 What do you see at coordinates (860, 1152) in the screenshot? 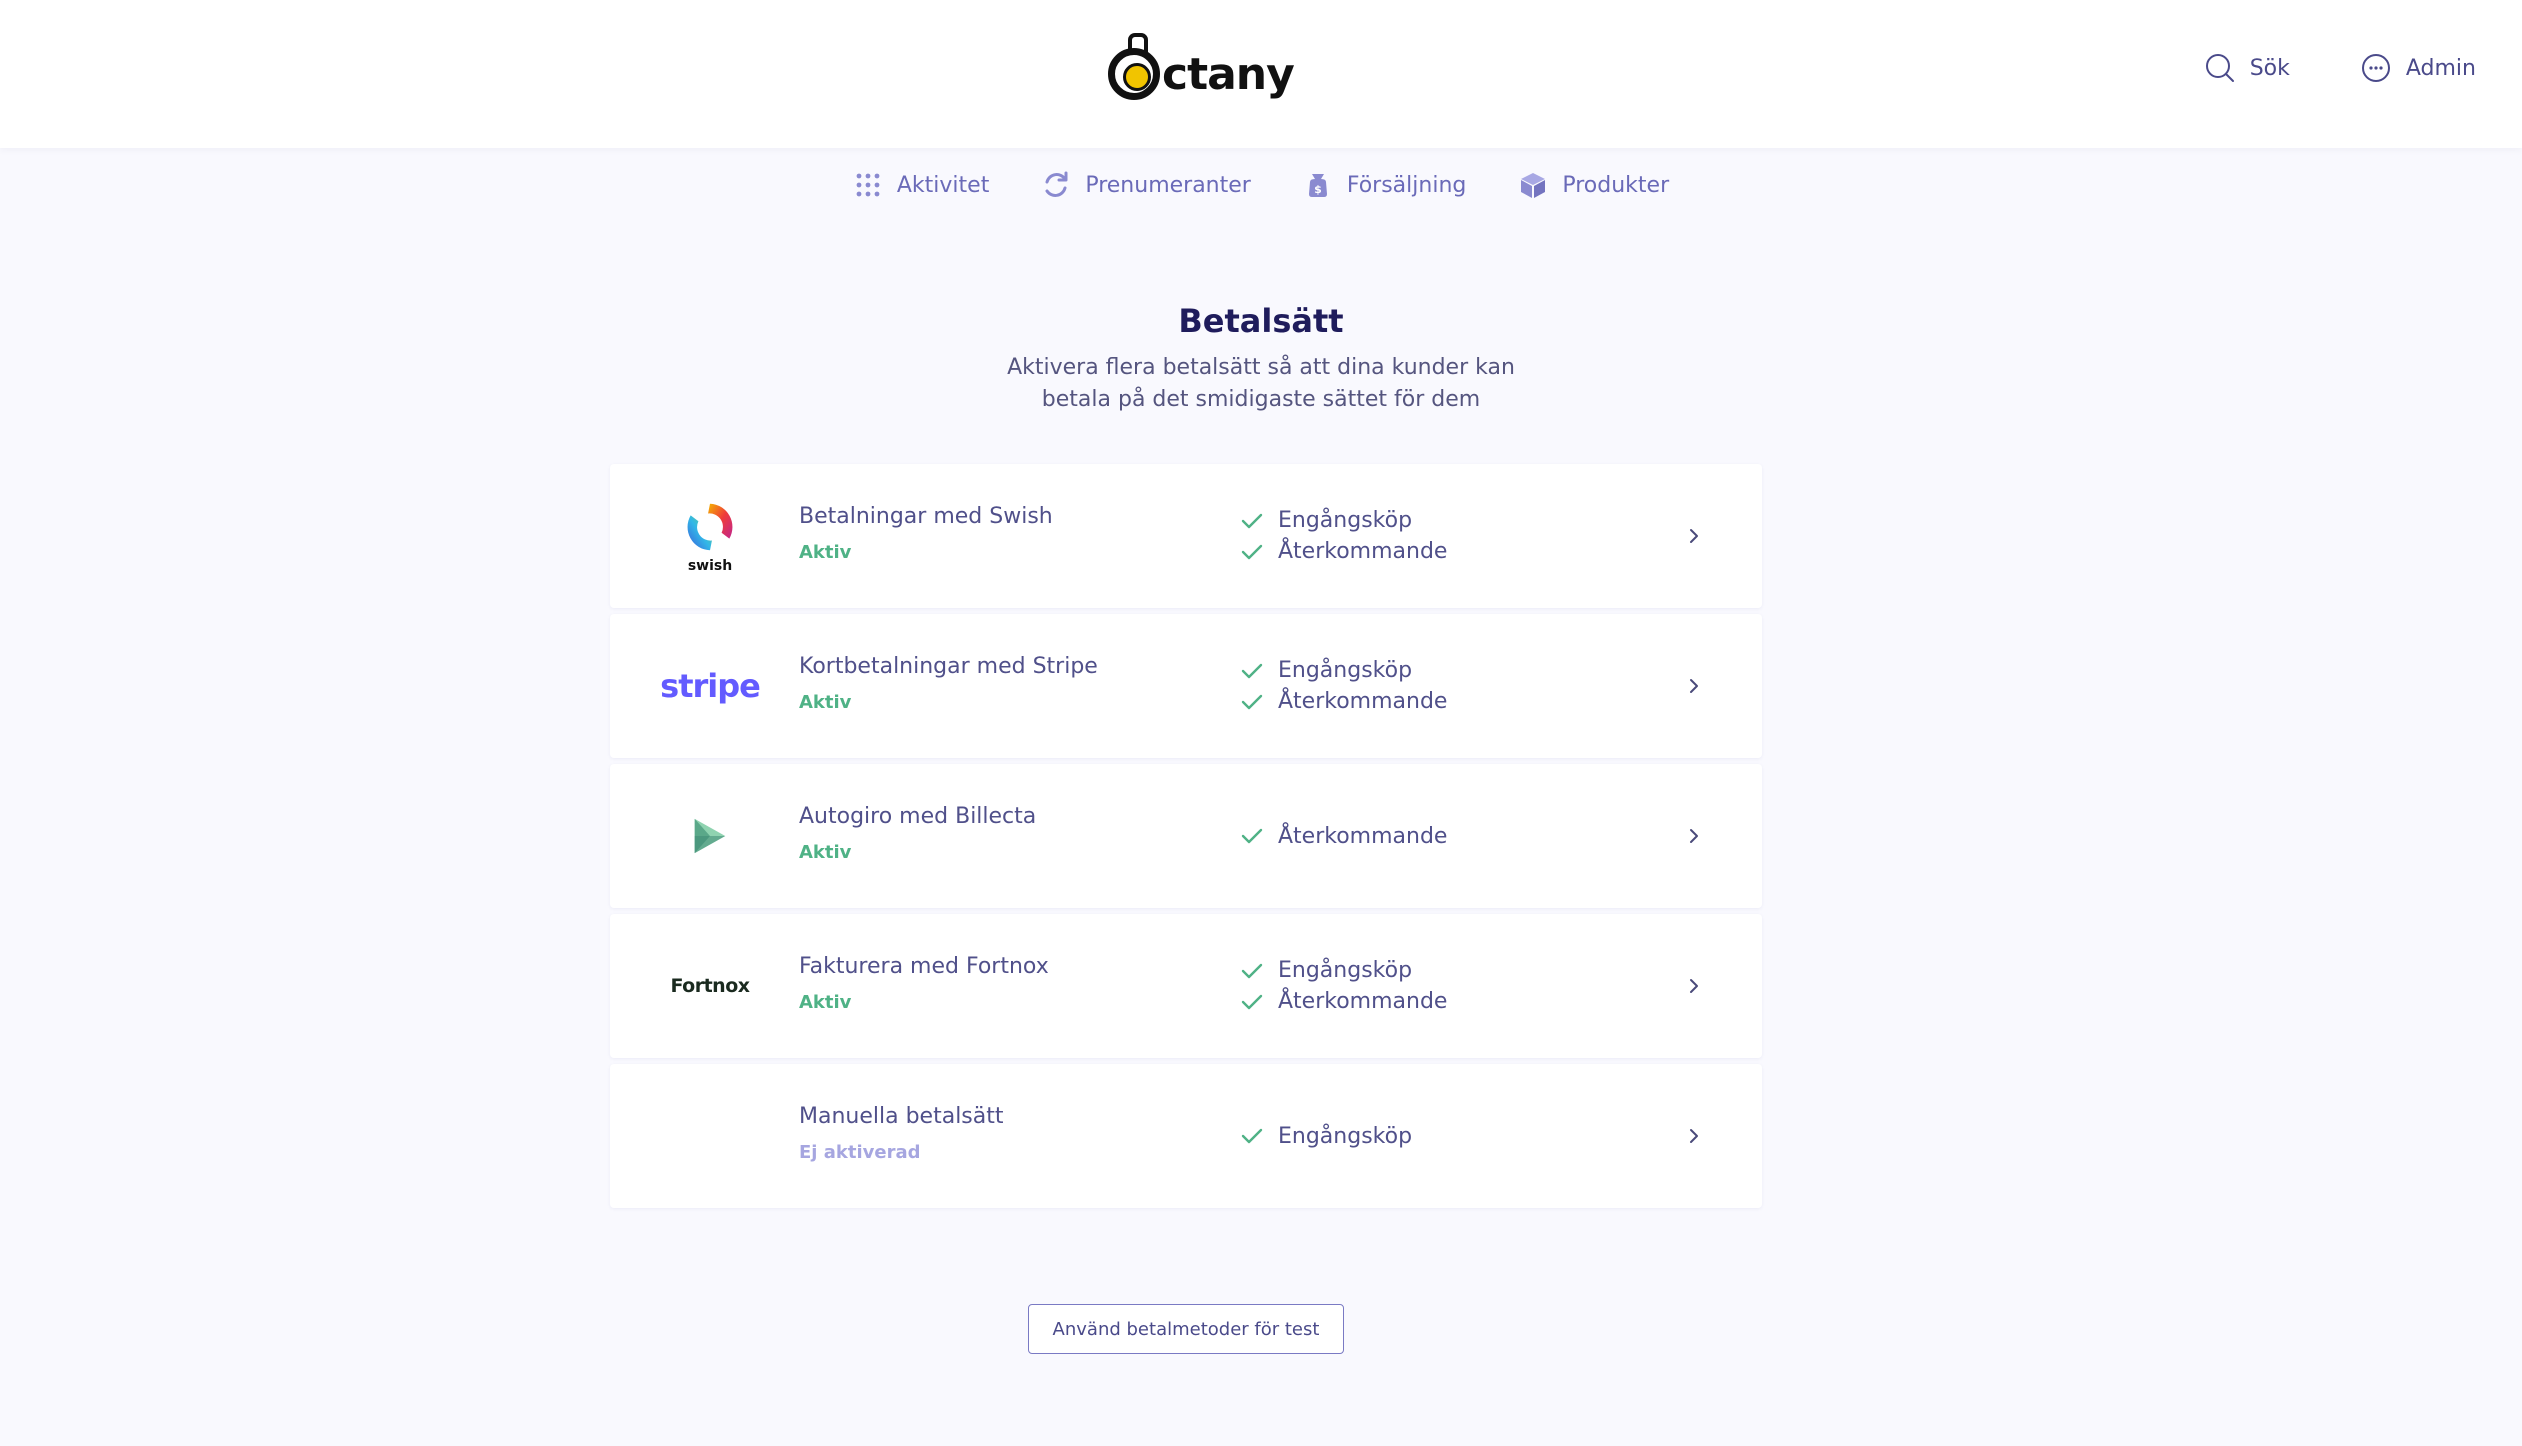
I see `status-badge: Ej aktiverad` at bounding box center [860, 1152].